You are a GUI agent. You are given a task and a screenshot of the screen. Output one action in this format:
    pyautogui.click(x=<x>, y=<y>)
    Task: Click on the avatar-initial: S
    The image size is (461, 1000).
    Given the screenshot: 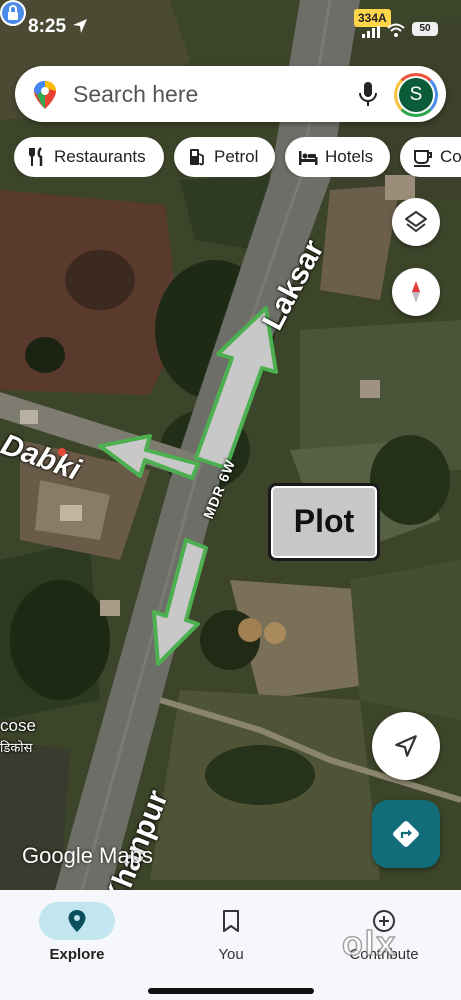 What is the action you would take?
    pyautogui.click(x=416, y=95)
    